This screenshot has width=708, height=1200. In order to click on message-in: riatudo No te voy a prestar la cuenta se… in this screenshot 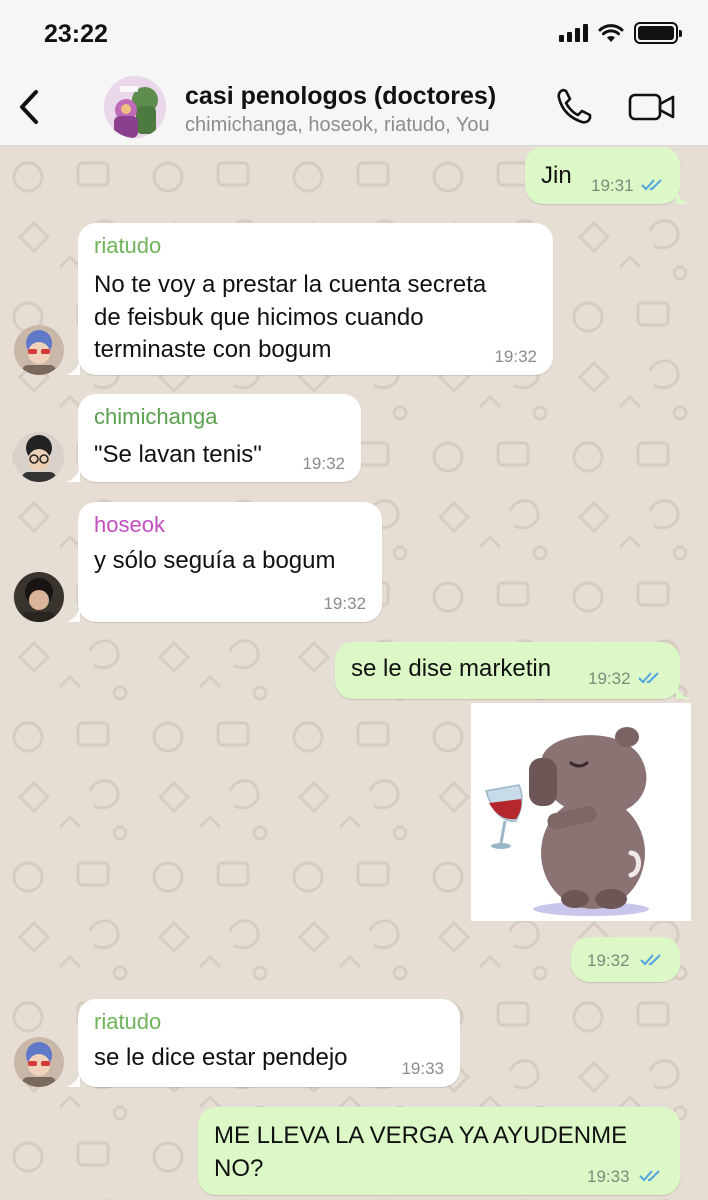, I will do `click(315, 299)`.